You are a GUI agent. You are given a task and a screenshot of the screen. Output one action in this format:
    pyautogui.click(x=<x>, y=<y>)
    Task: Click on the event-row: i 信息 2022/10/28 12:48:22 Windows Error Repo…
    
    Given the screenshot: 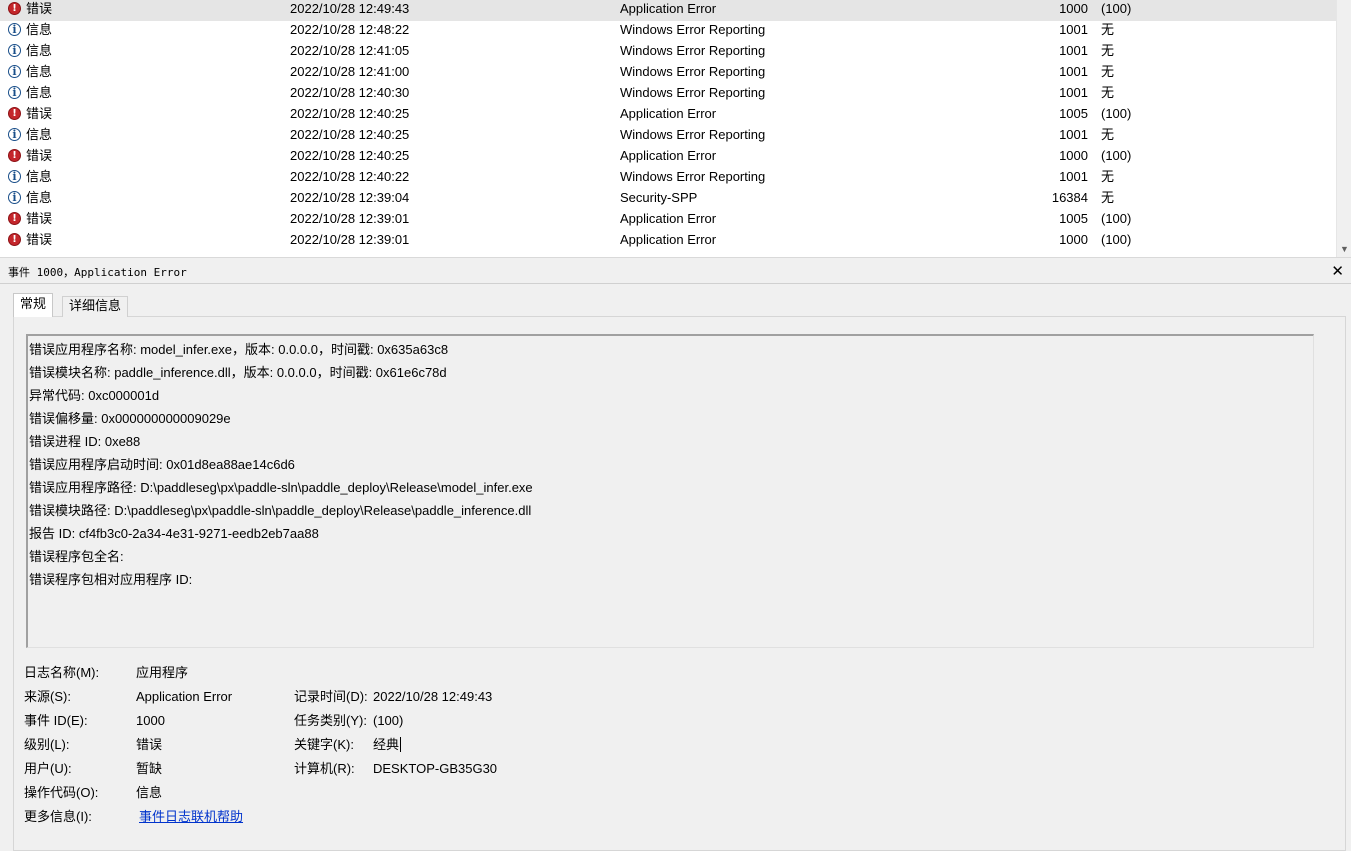 What is the action you would take?
    pyautogui.click(x=668, y=31)
    